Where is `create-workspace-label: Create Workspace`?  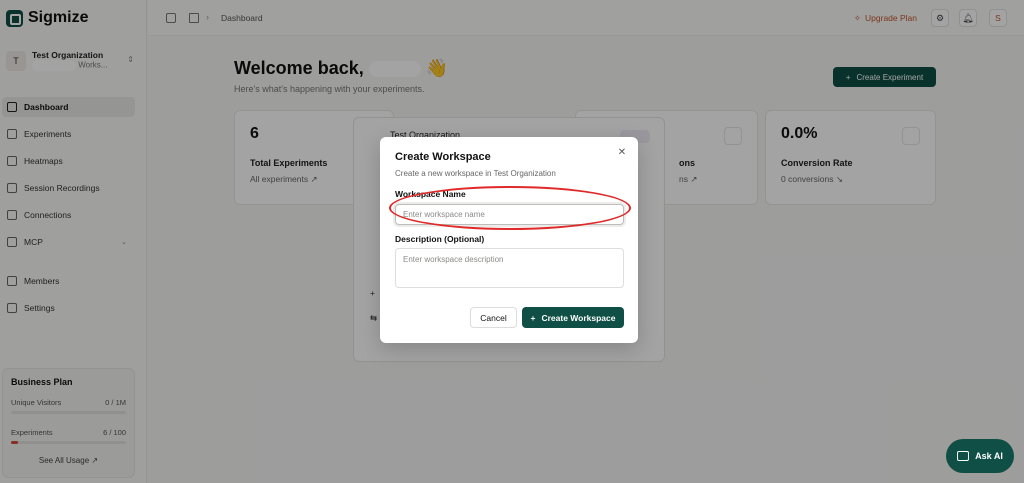
create-workspace-label: Create Workspace is located at coordinates (578, 317).